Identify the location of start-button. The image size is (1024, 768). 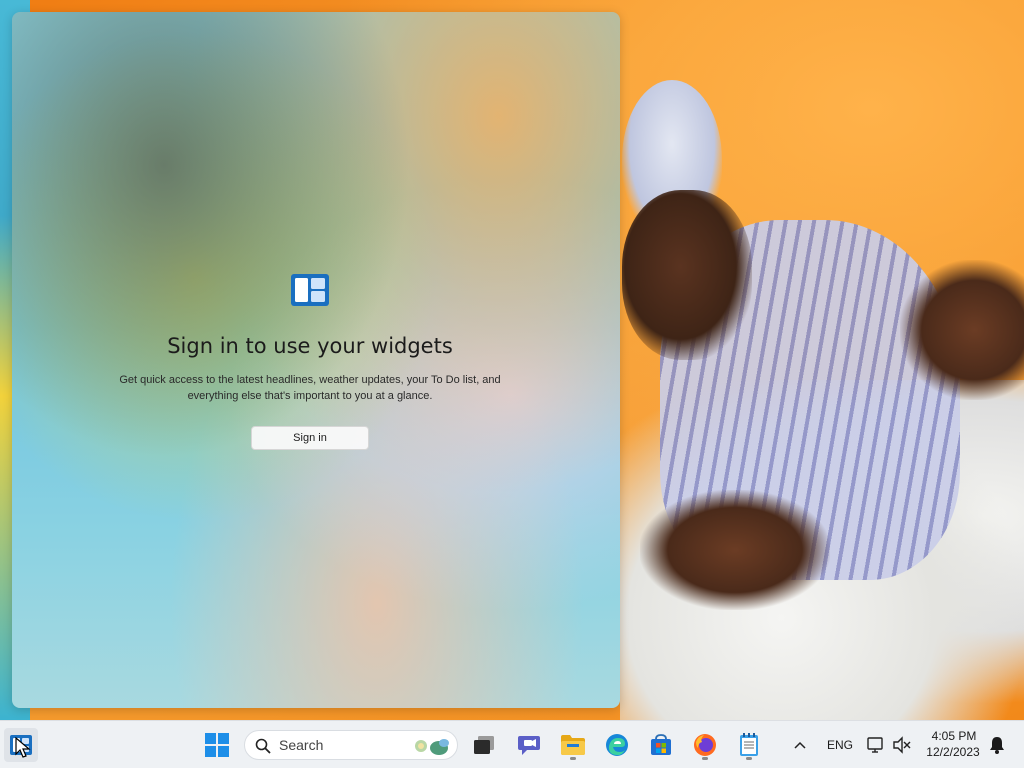
(217, 745).